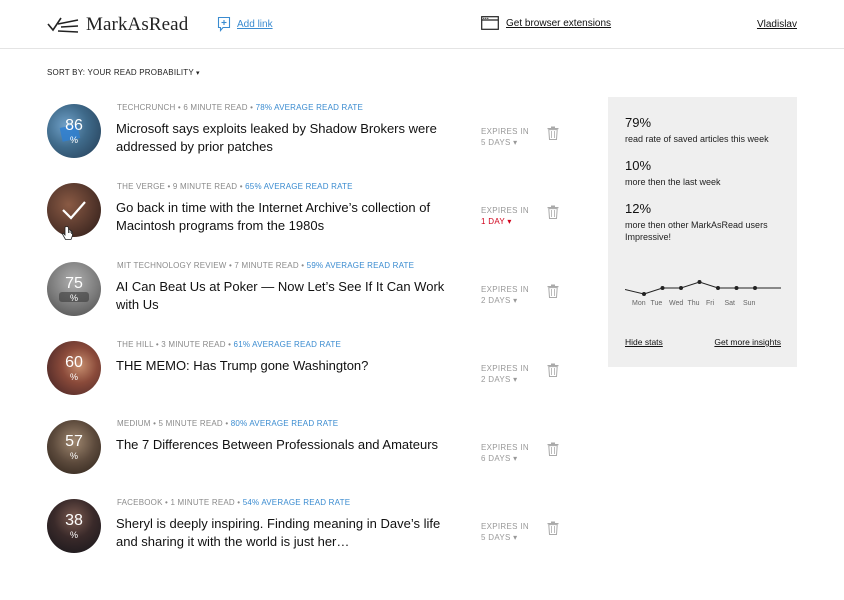 This screenshot has height=600, width=844. What do you see at coordinates (286, 366) in the screenshot?
I see `article-title: THE MEMO: Has Trump gone Washington?` at bounding box center [286, 366].